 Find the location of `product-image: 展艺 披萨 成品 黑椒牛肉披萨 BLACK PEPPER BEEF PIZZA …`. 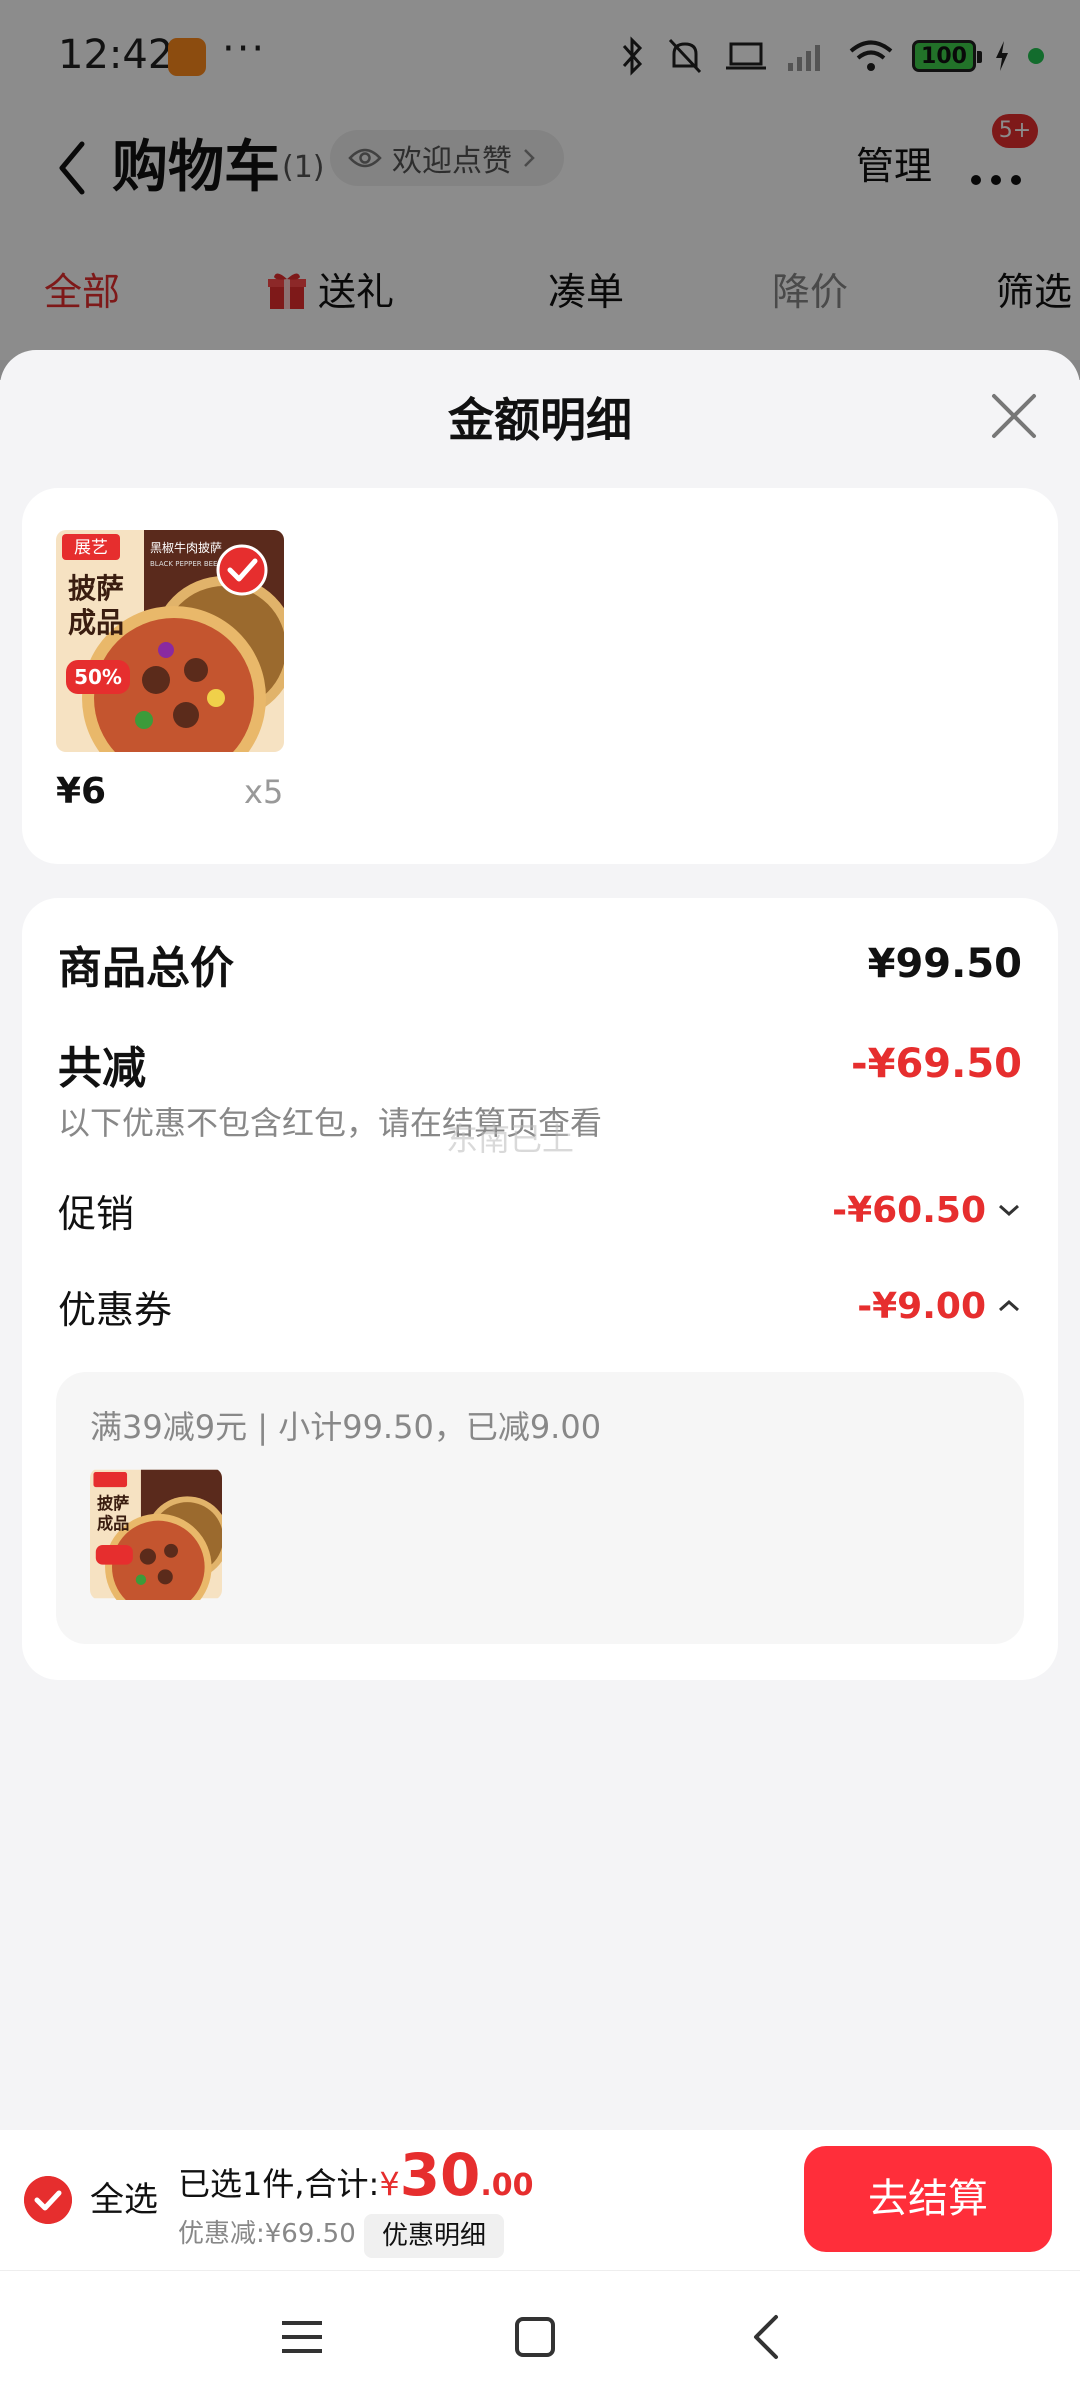

product-image: 展艺 披萨 成品 黑椒牛肉披萨 BLACK PEPPER BEEF PIZZA … is located at coordinates (170, 641).